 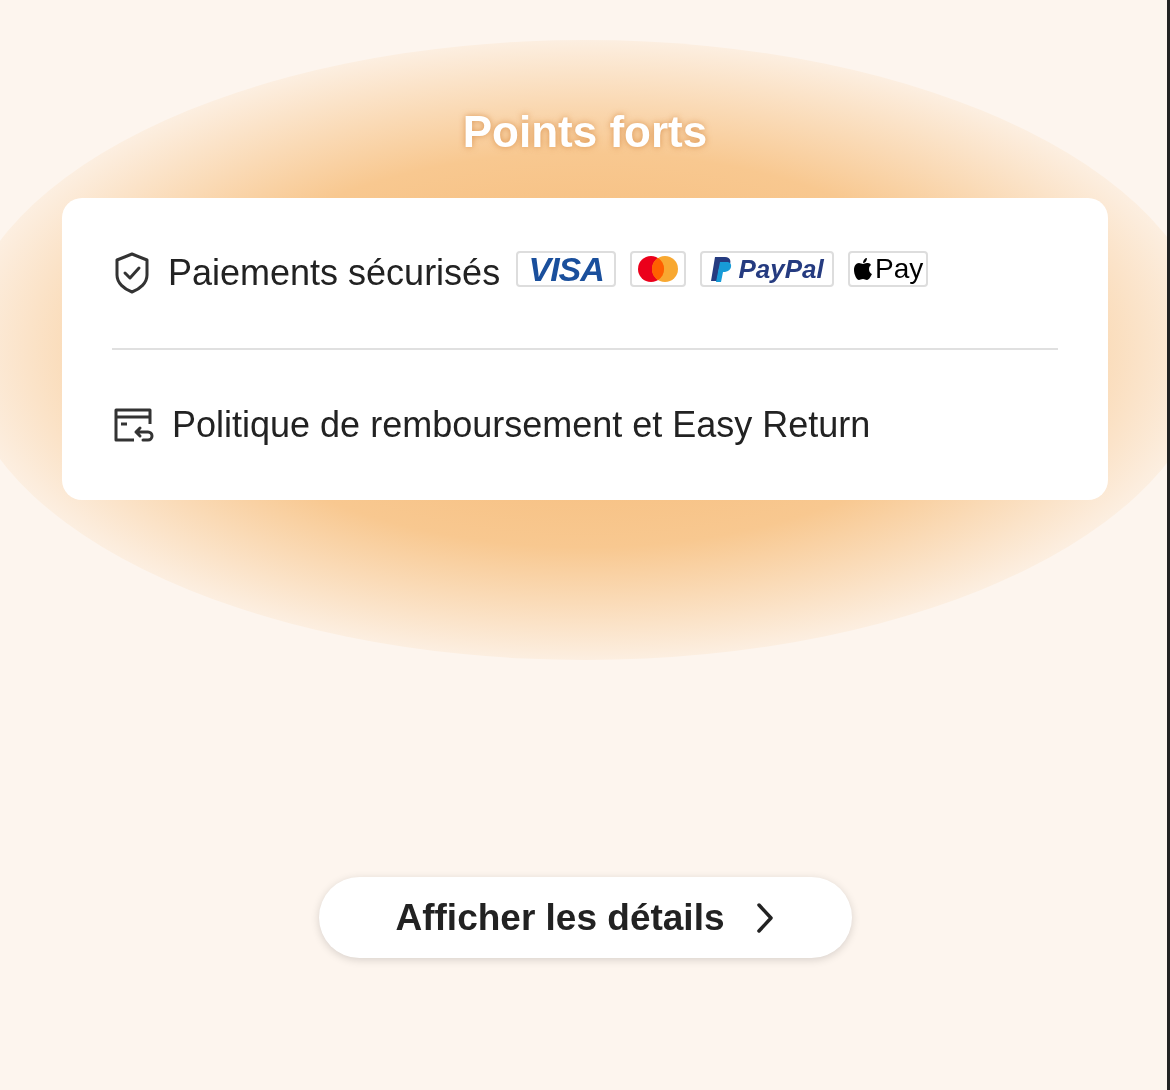 I want to click on paypal-logo: PayPal, so click(x=781, y=269).